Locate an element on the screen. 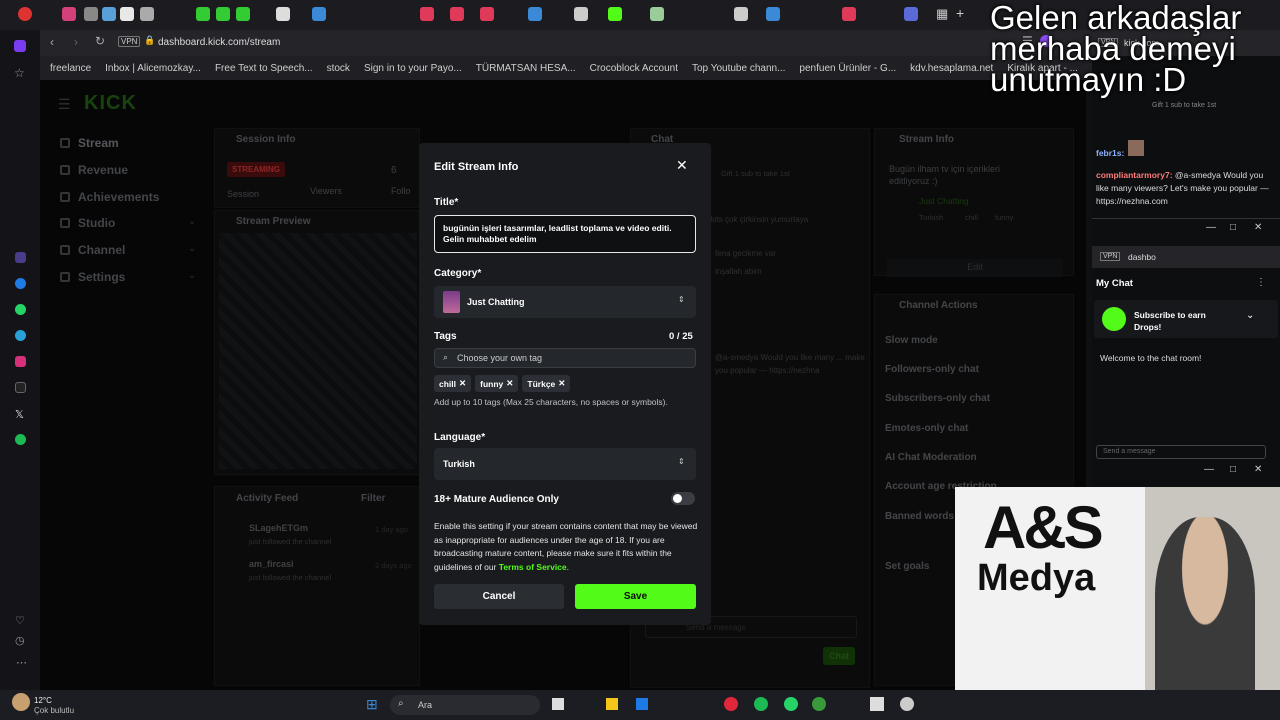  mature-toggle is located at coordinates (683, 498).